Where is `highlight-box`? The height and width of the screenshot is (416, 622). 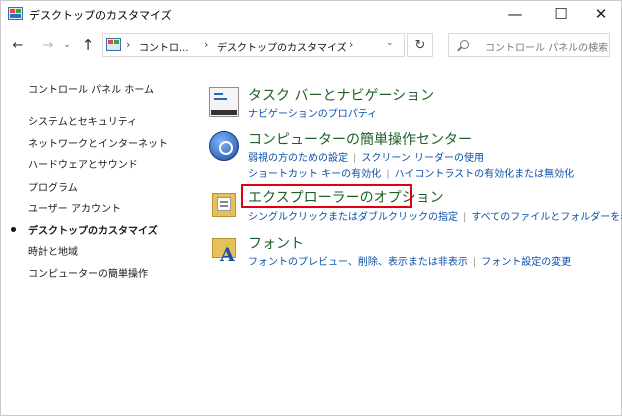
highlight-box is located at coordinates (326, 196).